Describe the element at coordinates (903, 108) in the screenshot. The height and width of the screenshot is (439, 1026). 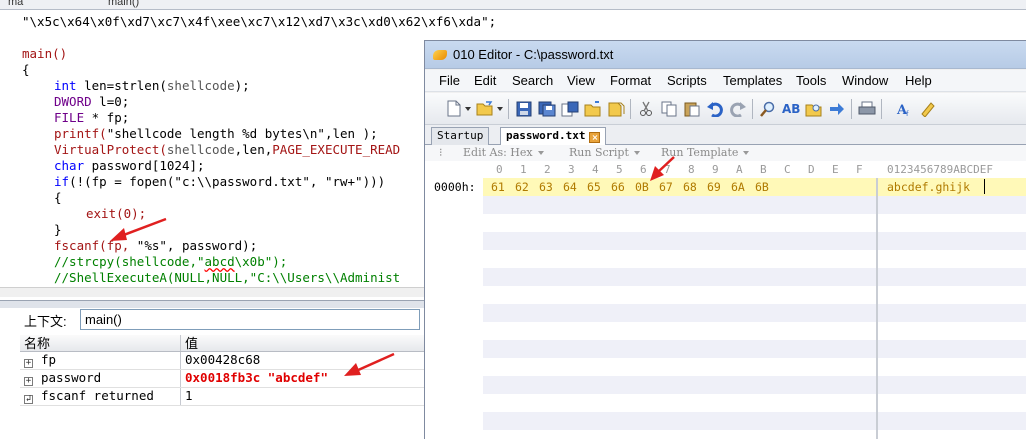
I see `font-icon: Af` at that location.